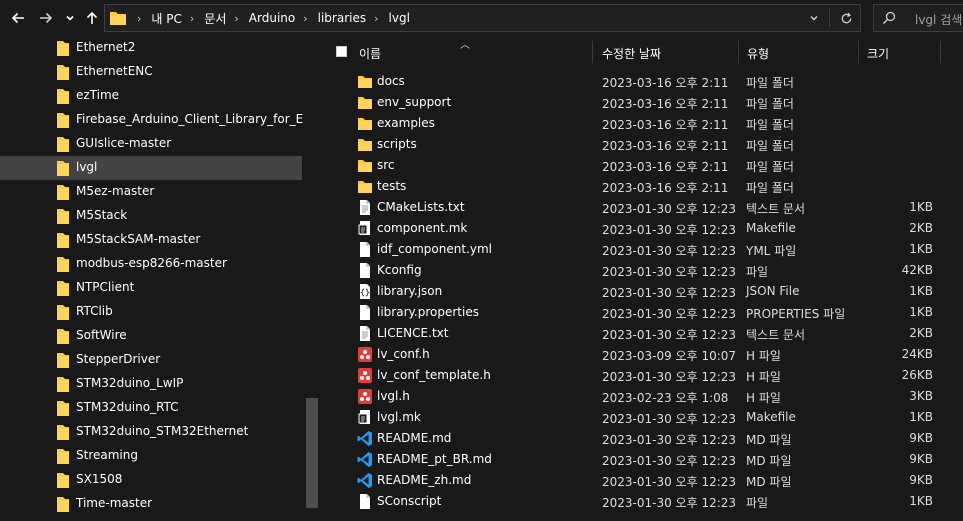 Image resolution: width=963 pixels, height=521 pixels. I want to click on nav-item-eztime: ezTime, so click(151, 96).